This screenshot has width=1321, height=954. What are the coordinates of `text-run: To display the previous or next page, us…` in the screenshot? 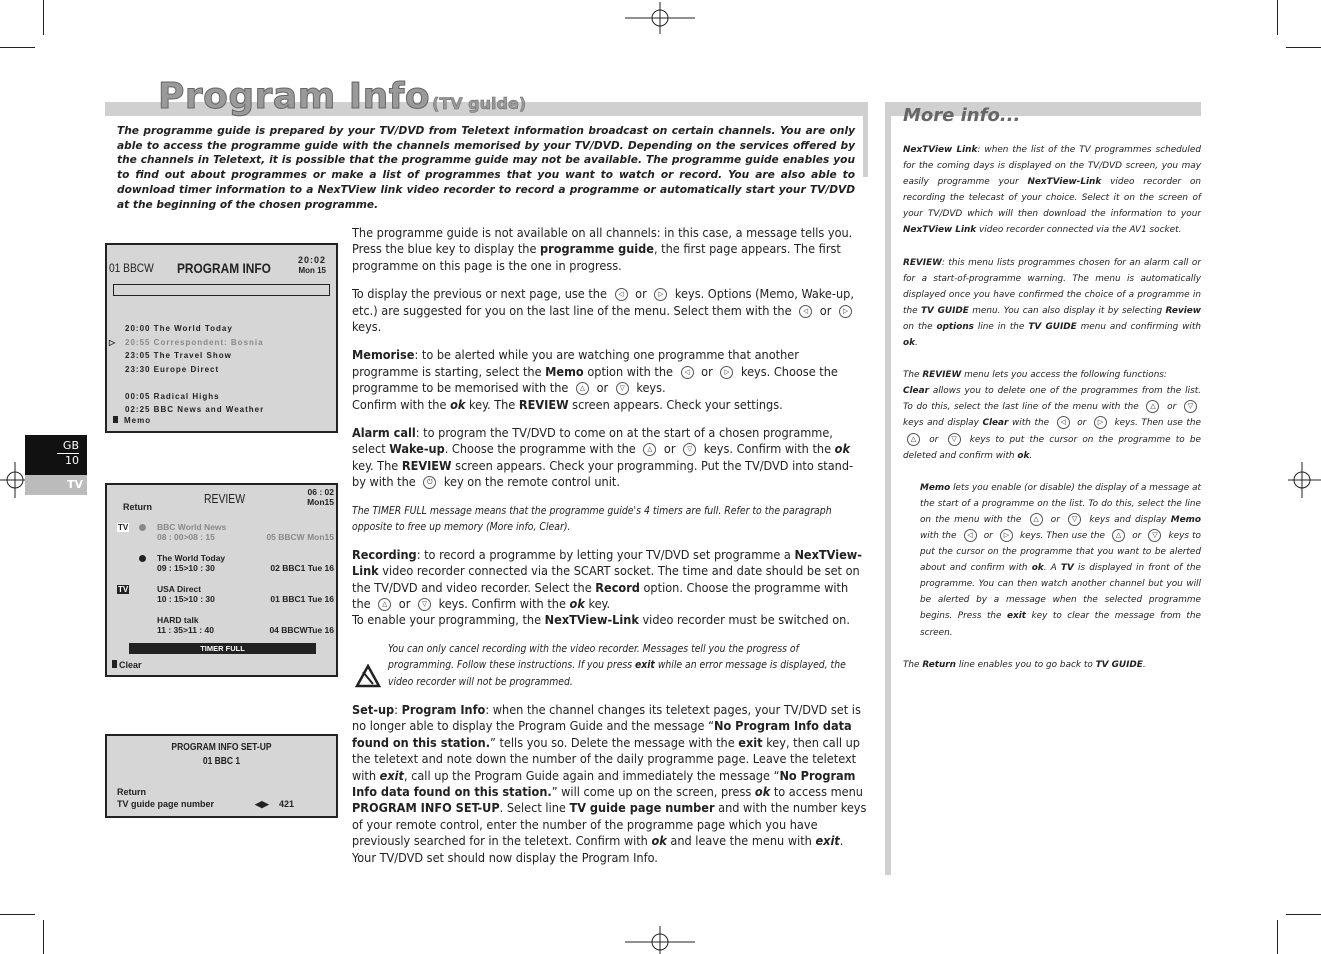 It's located at (481, 294).